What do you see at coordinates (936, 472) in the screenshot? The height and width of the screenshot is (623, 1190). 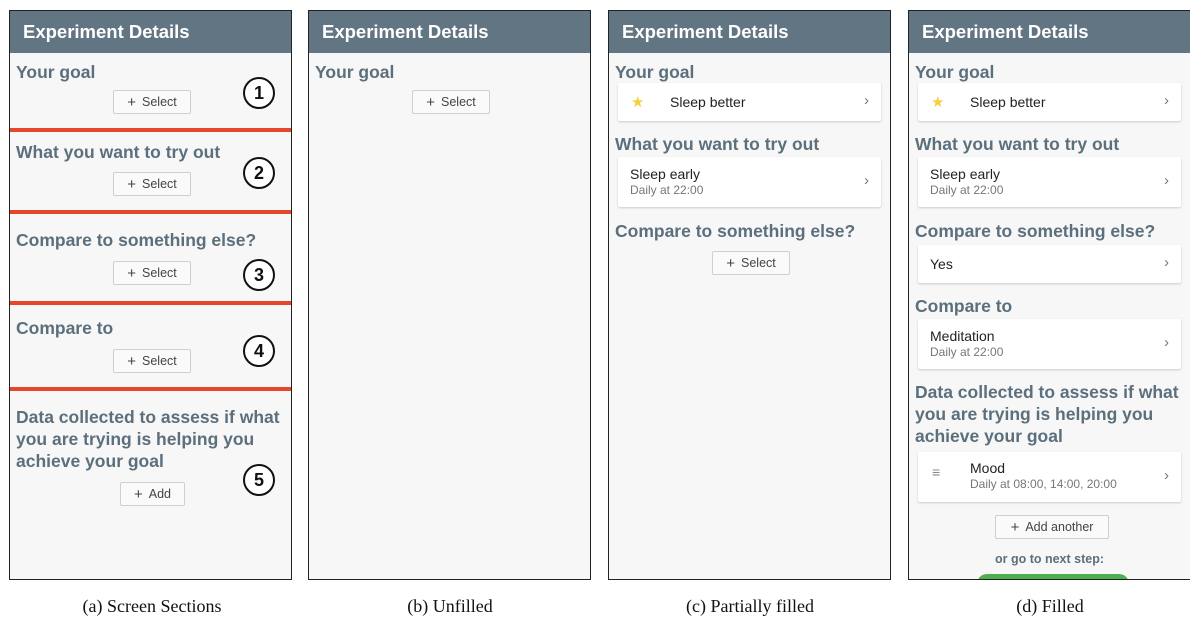 I see `list-icon: ≡` at bounding box center [936, 472].